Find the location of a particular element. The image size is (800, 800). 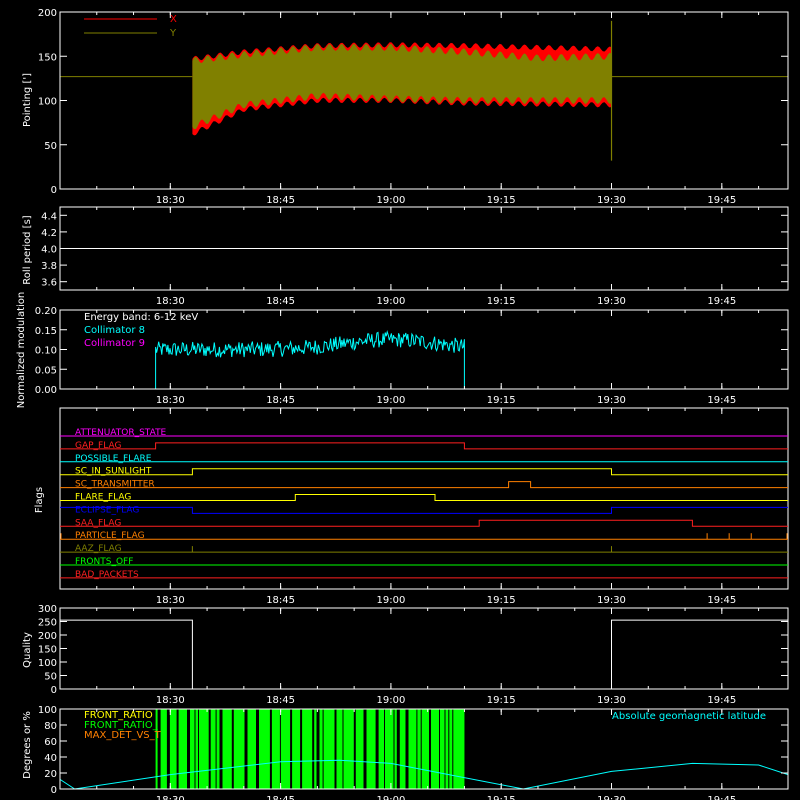

quality-y-tick-label: 250 is located at coordinates (47, 623).